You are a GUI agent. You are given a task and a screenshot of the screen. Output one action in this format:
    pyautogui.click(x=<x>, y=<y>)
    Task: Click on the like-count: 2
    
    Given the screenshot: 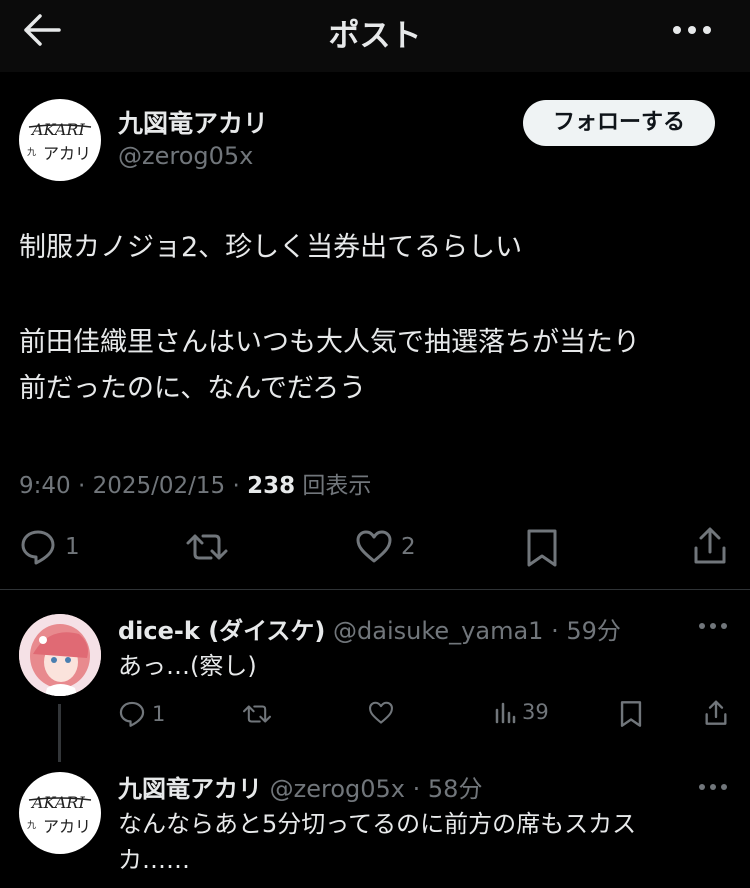 What is the action you would take?
    pyautogui.click(x=408, y=547)
    